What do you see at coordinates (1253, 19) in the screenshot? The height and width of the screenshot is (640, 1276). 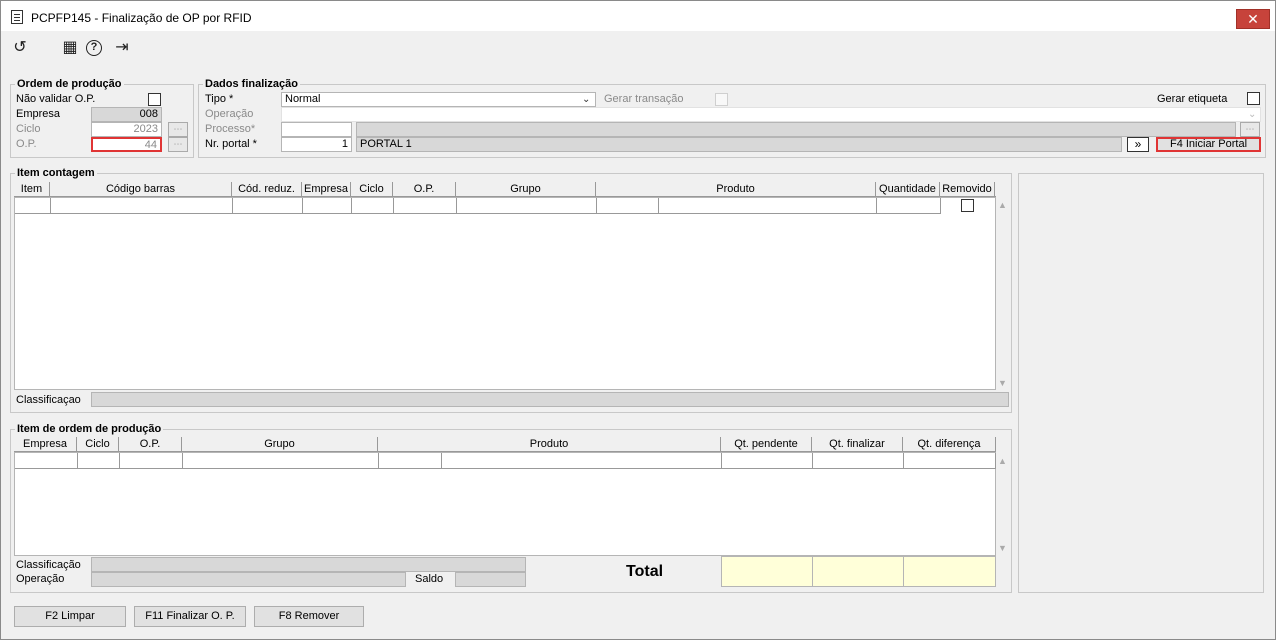 I see `close-button: ✕` at bounding box center [1253, 19].